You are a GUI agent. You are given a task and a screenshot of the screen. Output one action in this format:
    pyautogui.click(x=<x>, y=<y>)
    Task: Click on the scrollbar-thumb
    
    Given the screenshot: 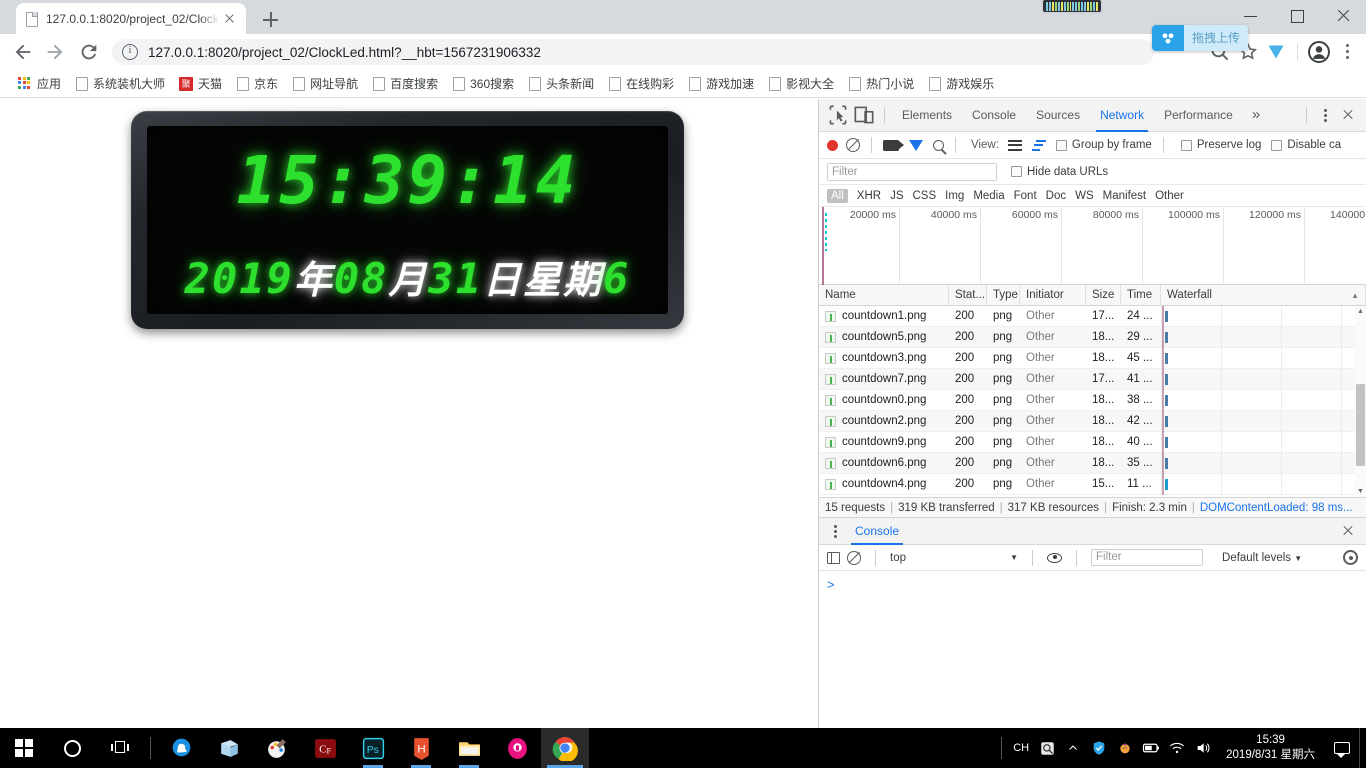 What is the action you would take?
    pyautogui.click(x=1360, y=425)
    